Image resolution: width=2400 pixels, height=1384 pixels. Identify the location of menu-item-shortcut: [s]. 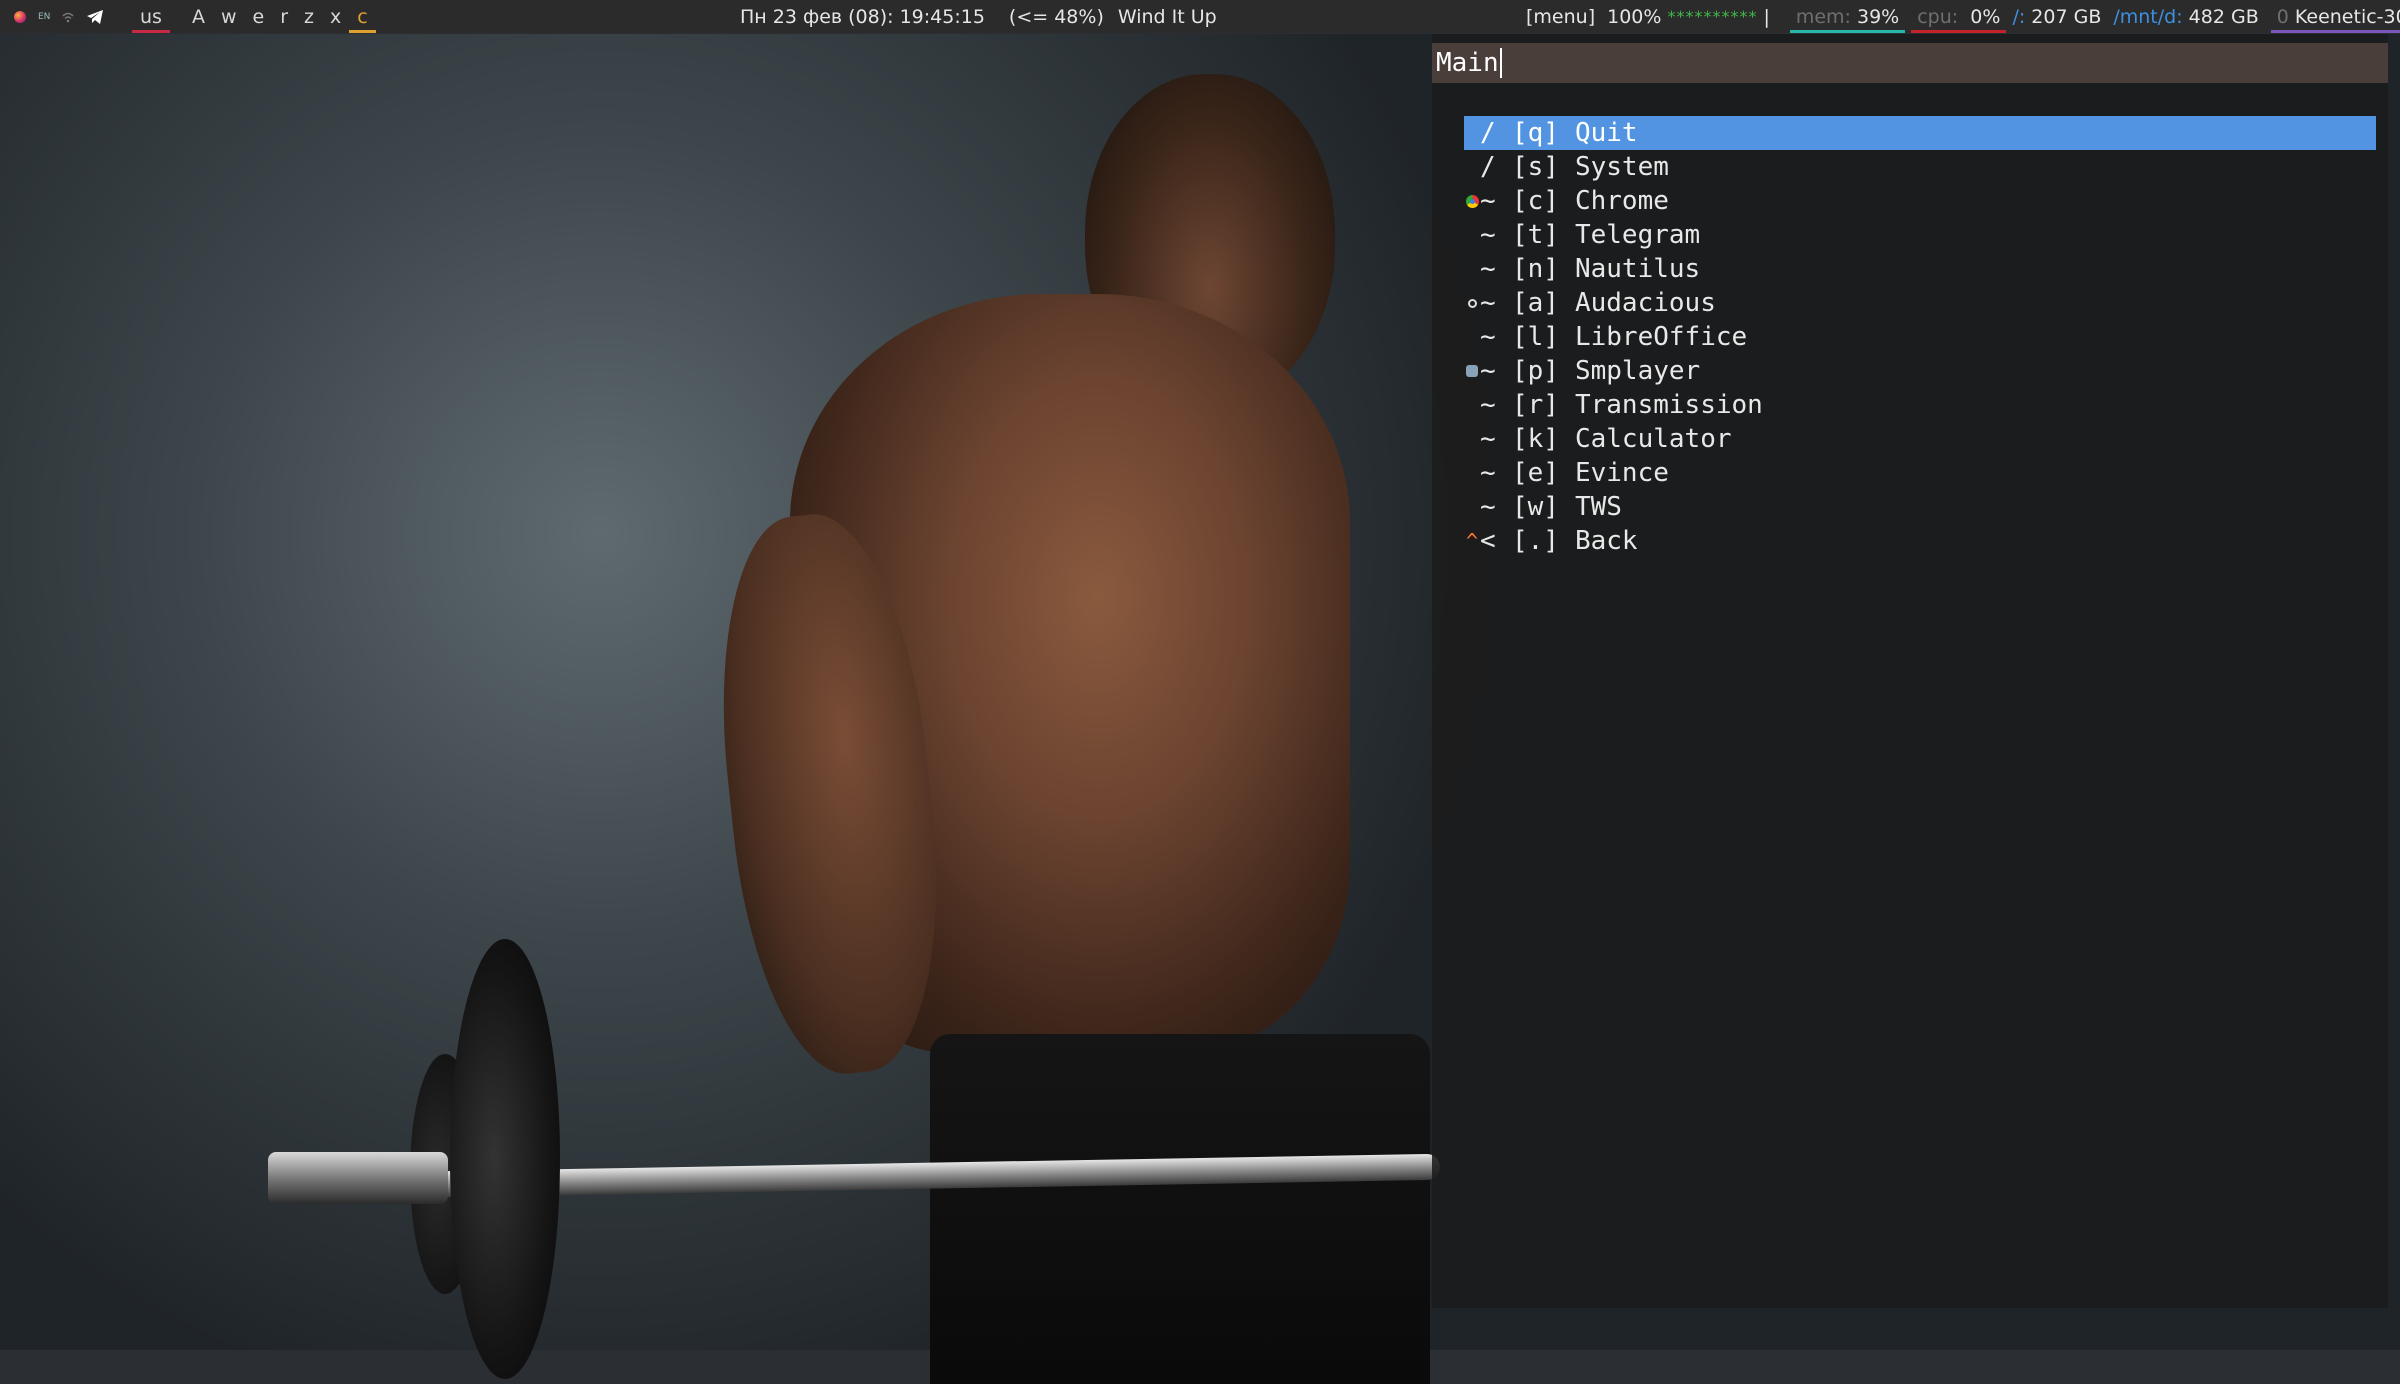
(1535, 167).